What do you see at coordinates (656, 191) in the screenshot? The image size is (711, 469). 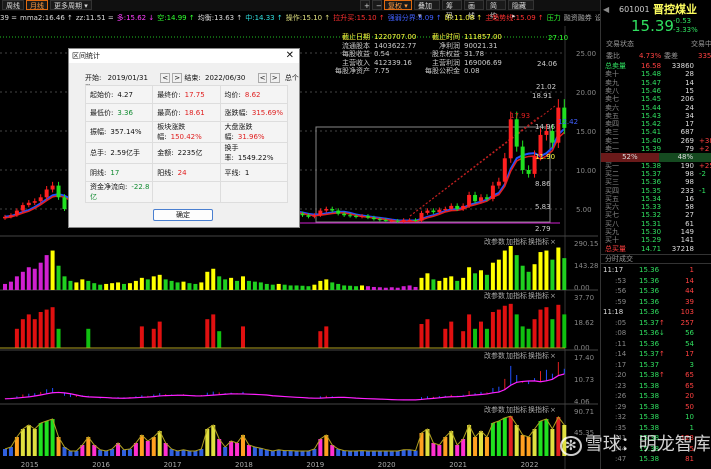 I see `order-book-row: 买四 15.35 233 -1` at bounding box center [656, 191].